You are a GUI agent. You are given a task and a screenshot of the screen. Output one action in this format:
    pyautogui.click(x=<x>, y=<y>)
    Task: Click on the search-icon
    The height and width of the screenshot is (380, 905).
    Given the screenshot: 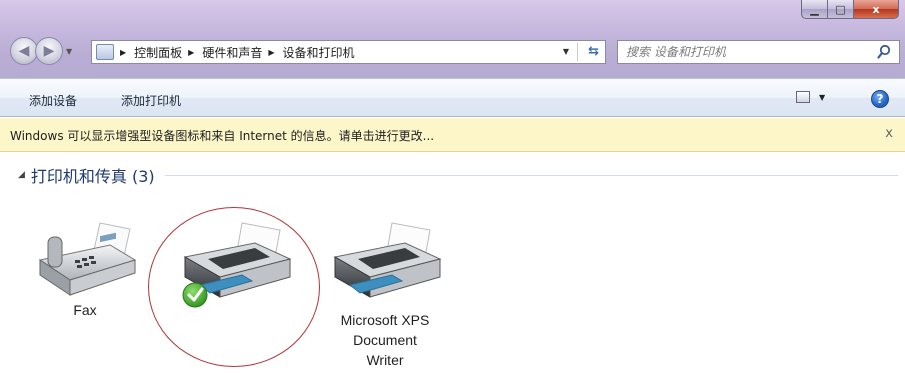 What is the action you would take?
    pyautogui.click(x=884, y=52)
    